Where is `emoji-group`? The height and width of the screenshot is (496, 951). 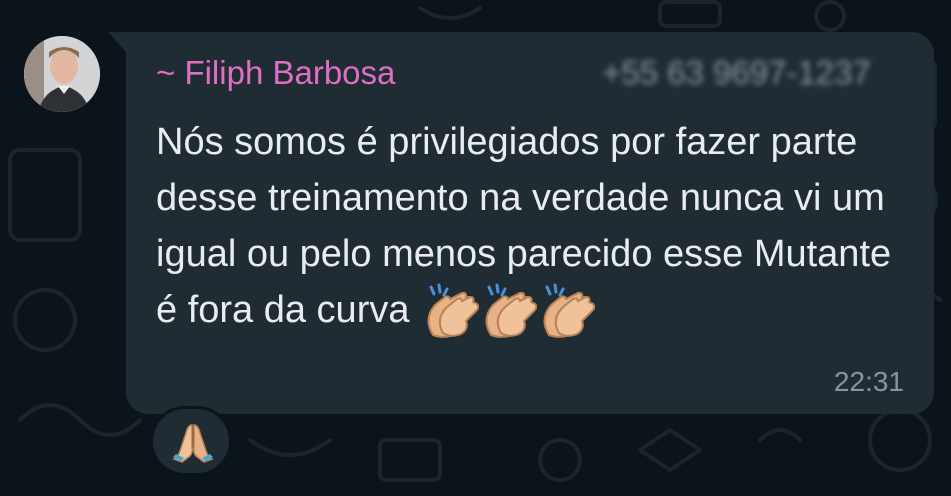 emoji-group is located at coordinates (508, 311).